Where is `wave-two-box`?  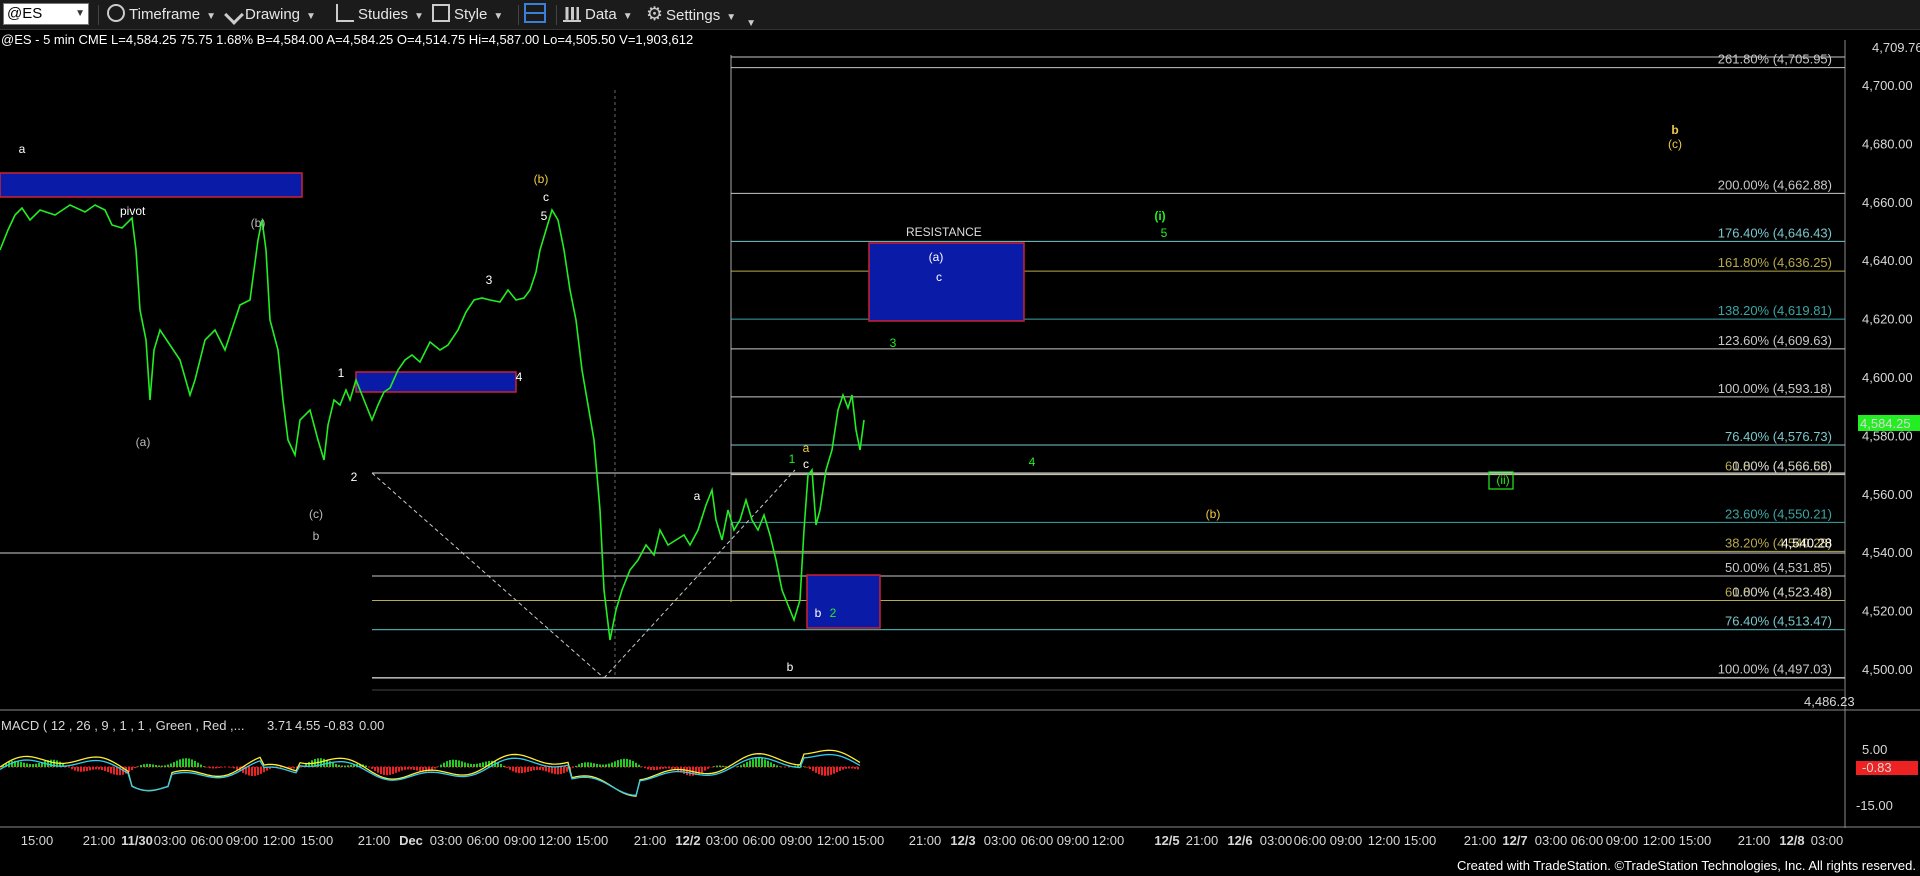 wave-two-box is located at coordinates (843, 601).